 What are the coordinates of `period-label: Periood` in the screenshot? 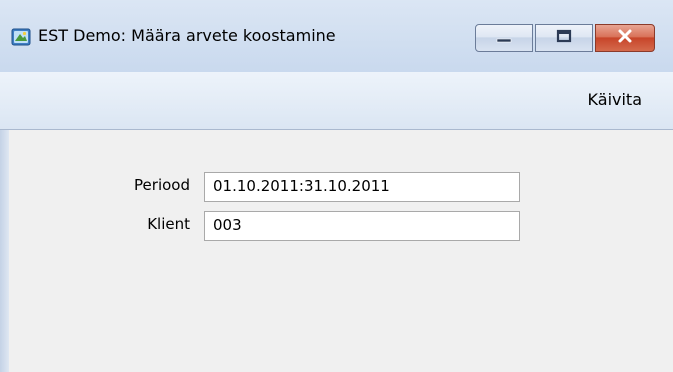 It's located at (162, 185).